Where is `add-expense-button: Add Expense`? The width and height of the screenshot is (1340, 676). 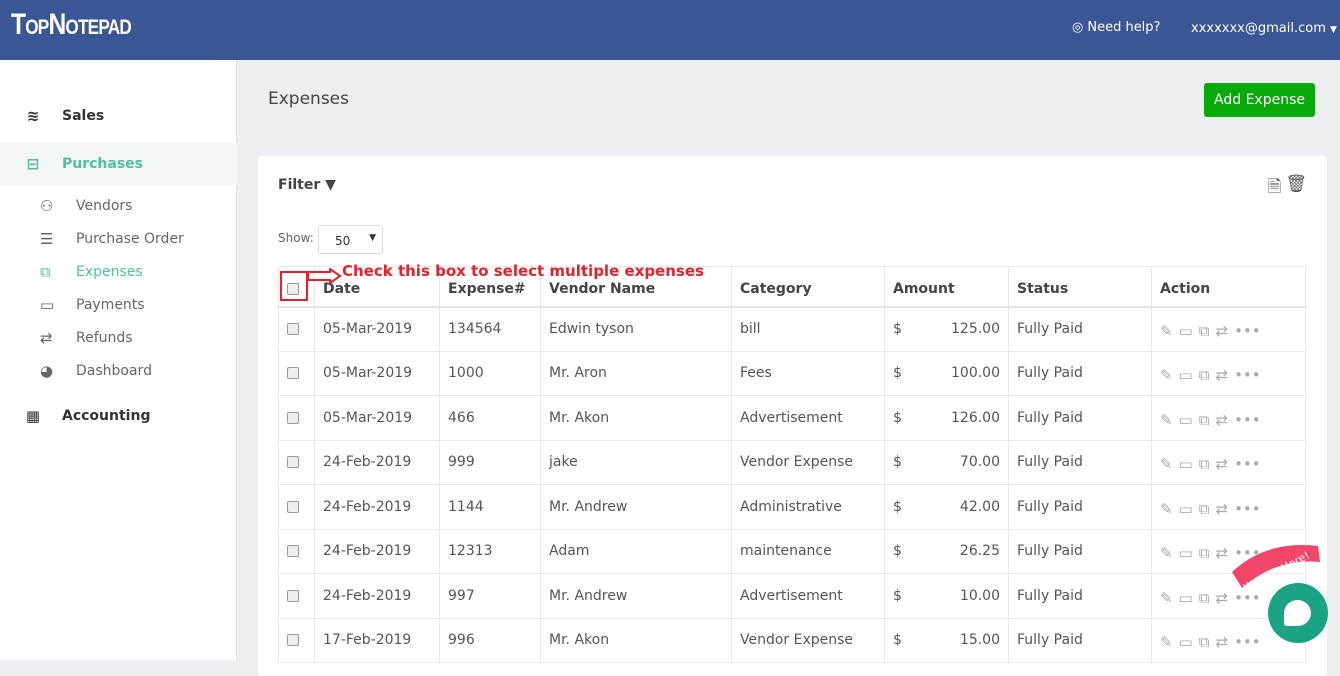
add-expense-button: Add Expense is located at coordinates (1259, 100).